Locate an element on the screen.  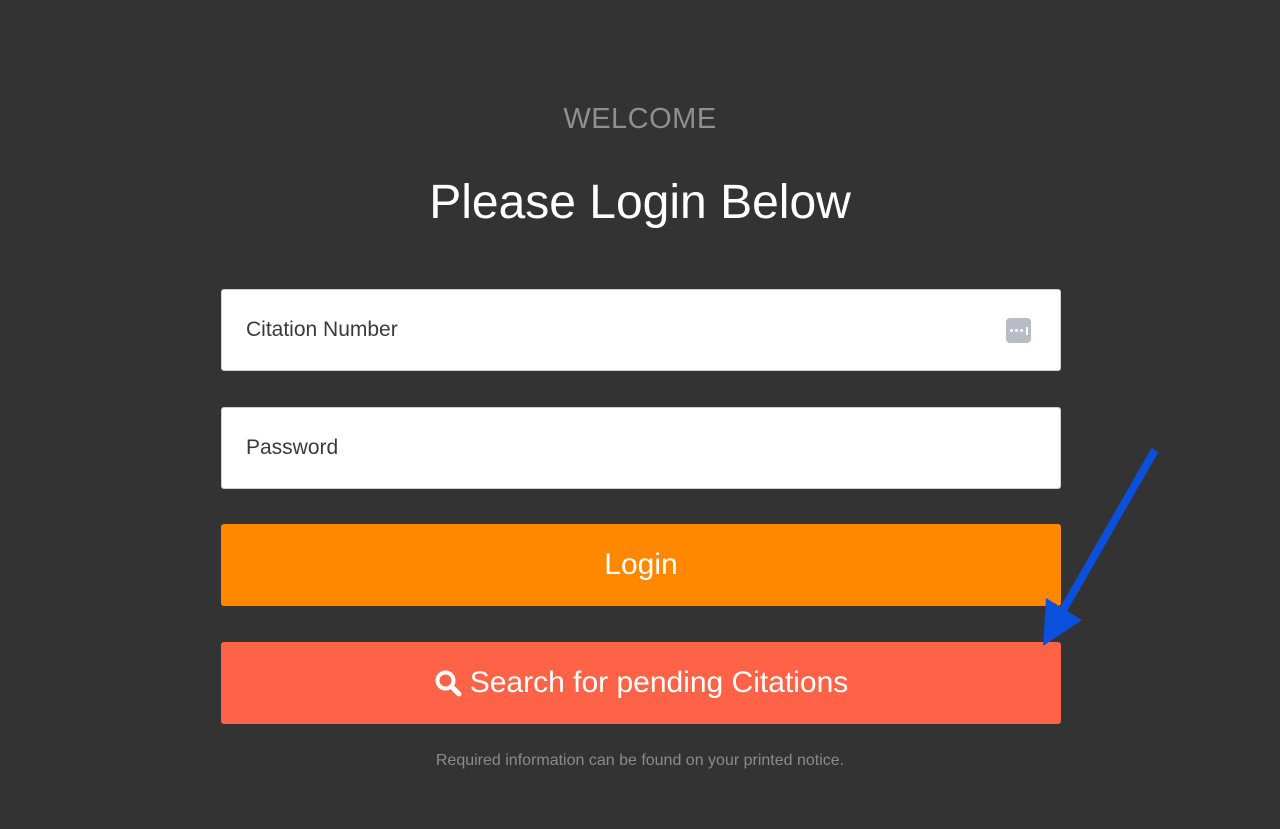
password-field is located at coordinates (641, 448).